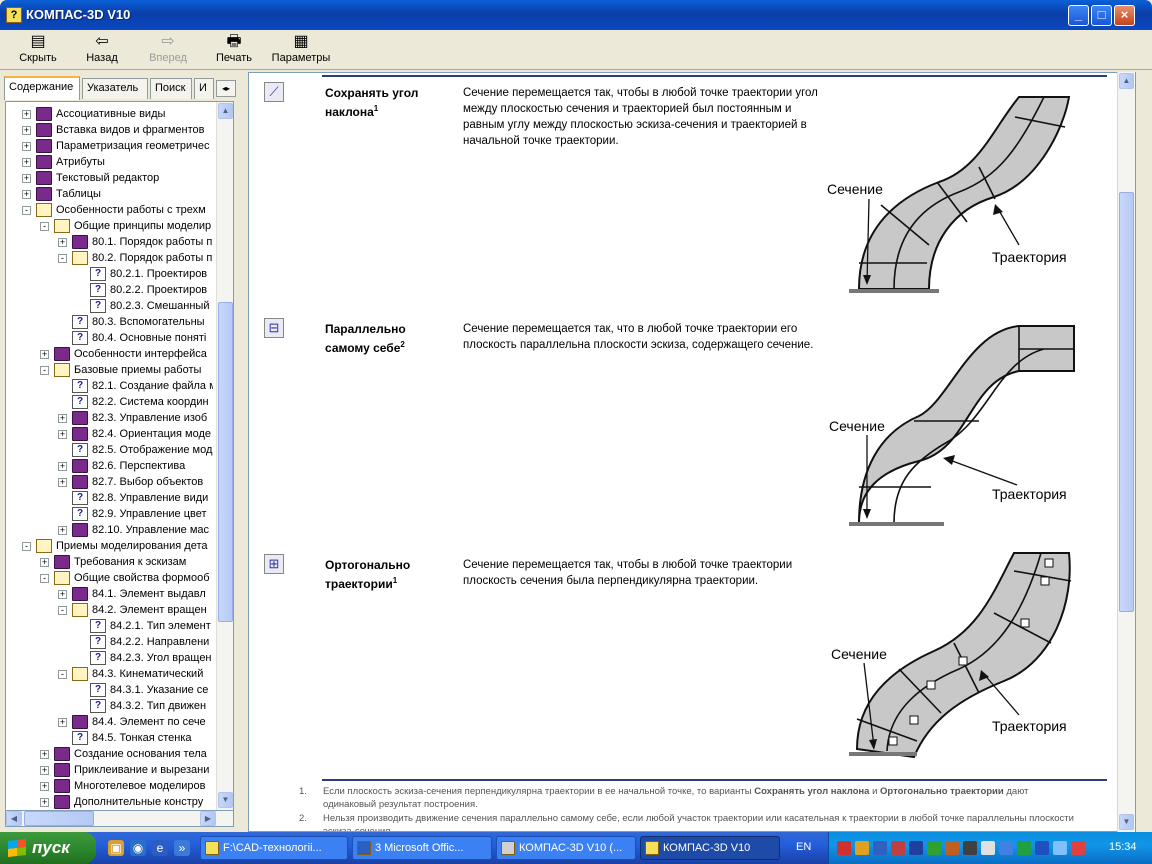 The height and width of the screenshot is (864, 1152). What do you see at coordinates (109, 802) in the screenshot?
I see `tree-item: + Дополнительные констру` at bounding box center [109, 802].